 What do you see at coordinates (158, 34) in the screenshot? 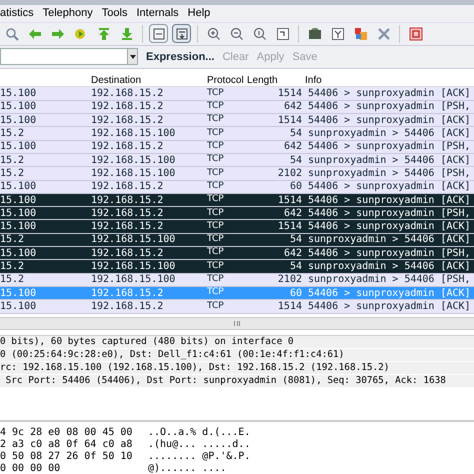
I see `colorize-toggle-icon` at bounding box center [158, 34].